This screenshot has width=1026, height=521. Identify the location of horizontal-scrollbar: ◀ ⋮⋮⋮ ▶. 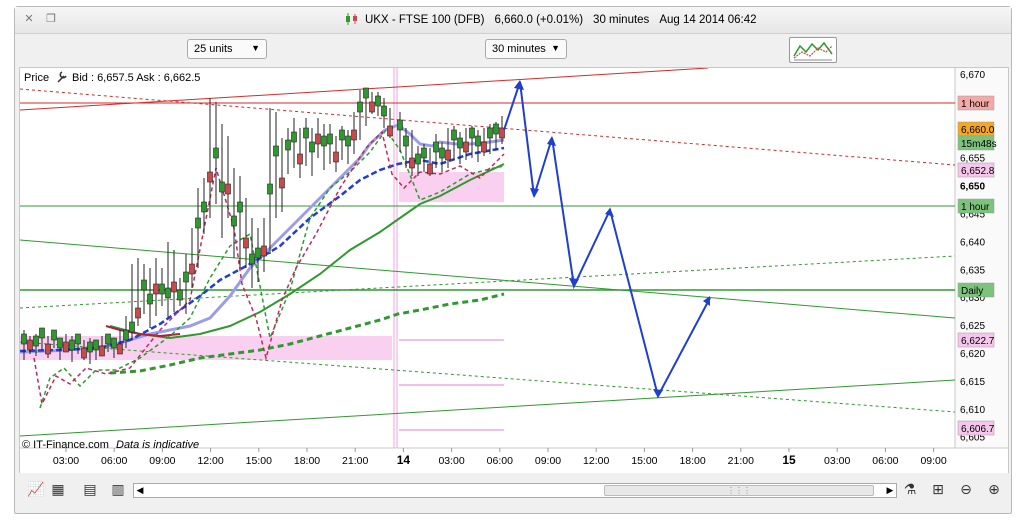
(515, 490).